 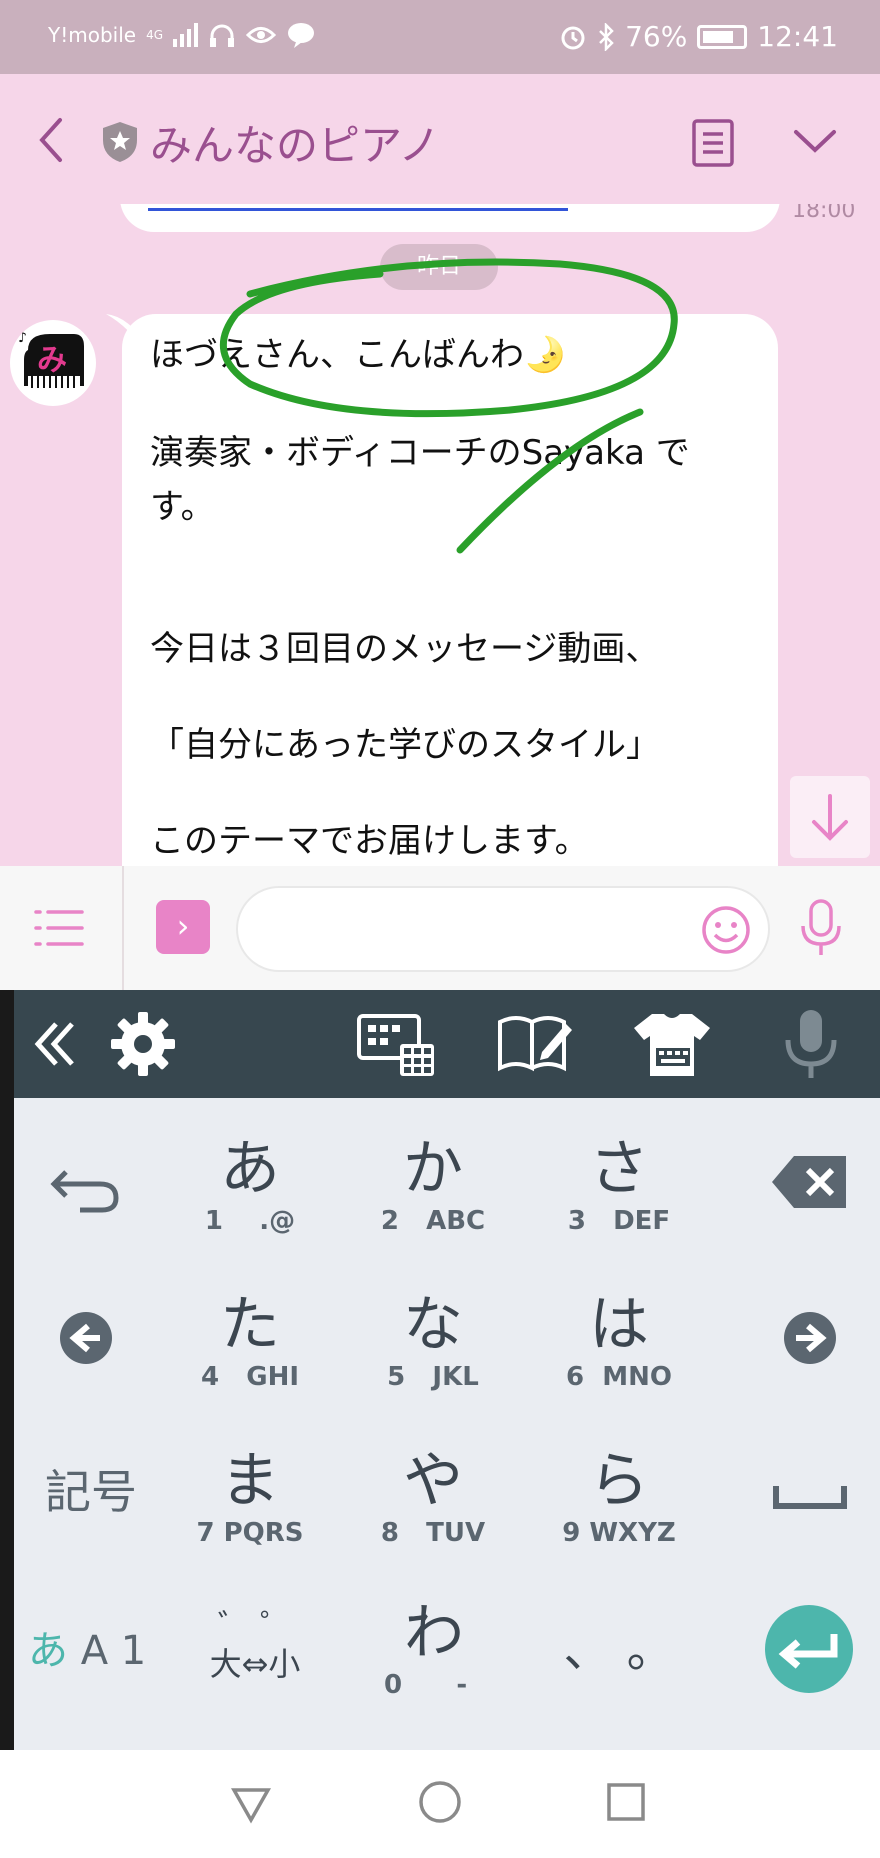 I want to click on scroll-to-bottom-button, so click(x=830, y=817).